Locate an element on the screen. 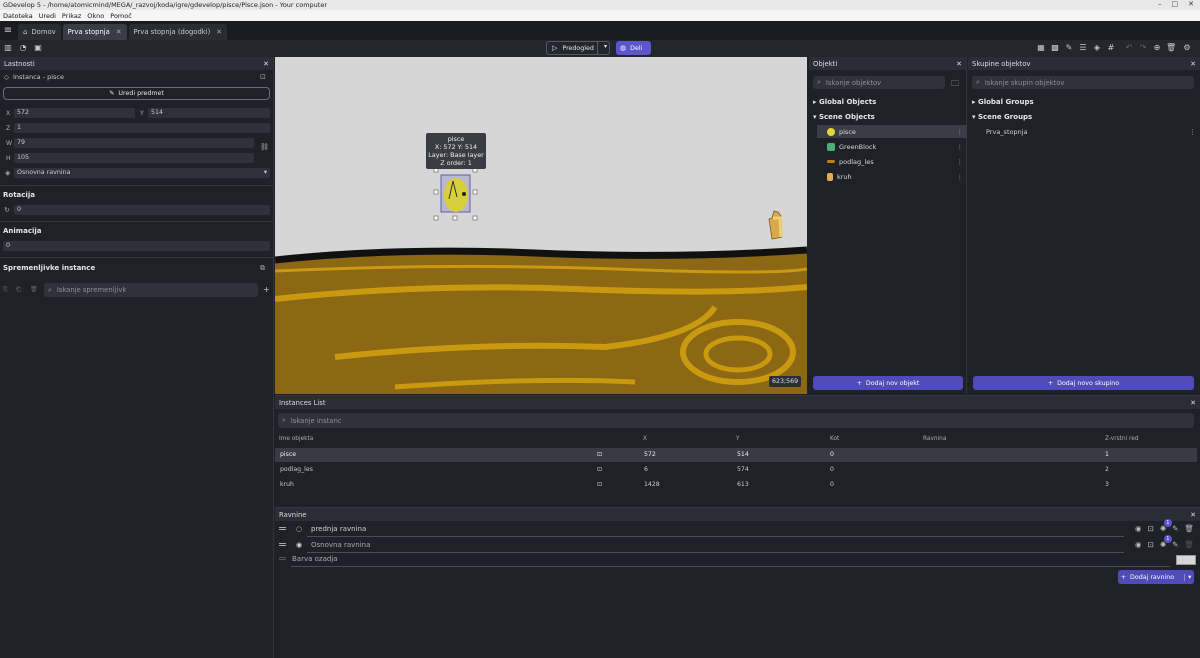  object-item-podlag-les: podlag_les ⋮ is located at coordinates (892, 161).